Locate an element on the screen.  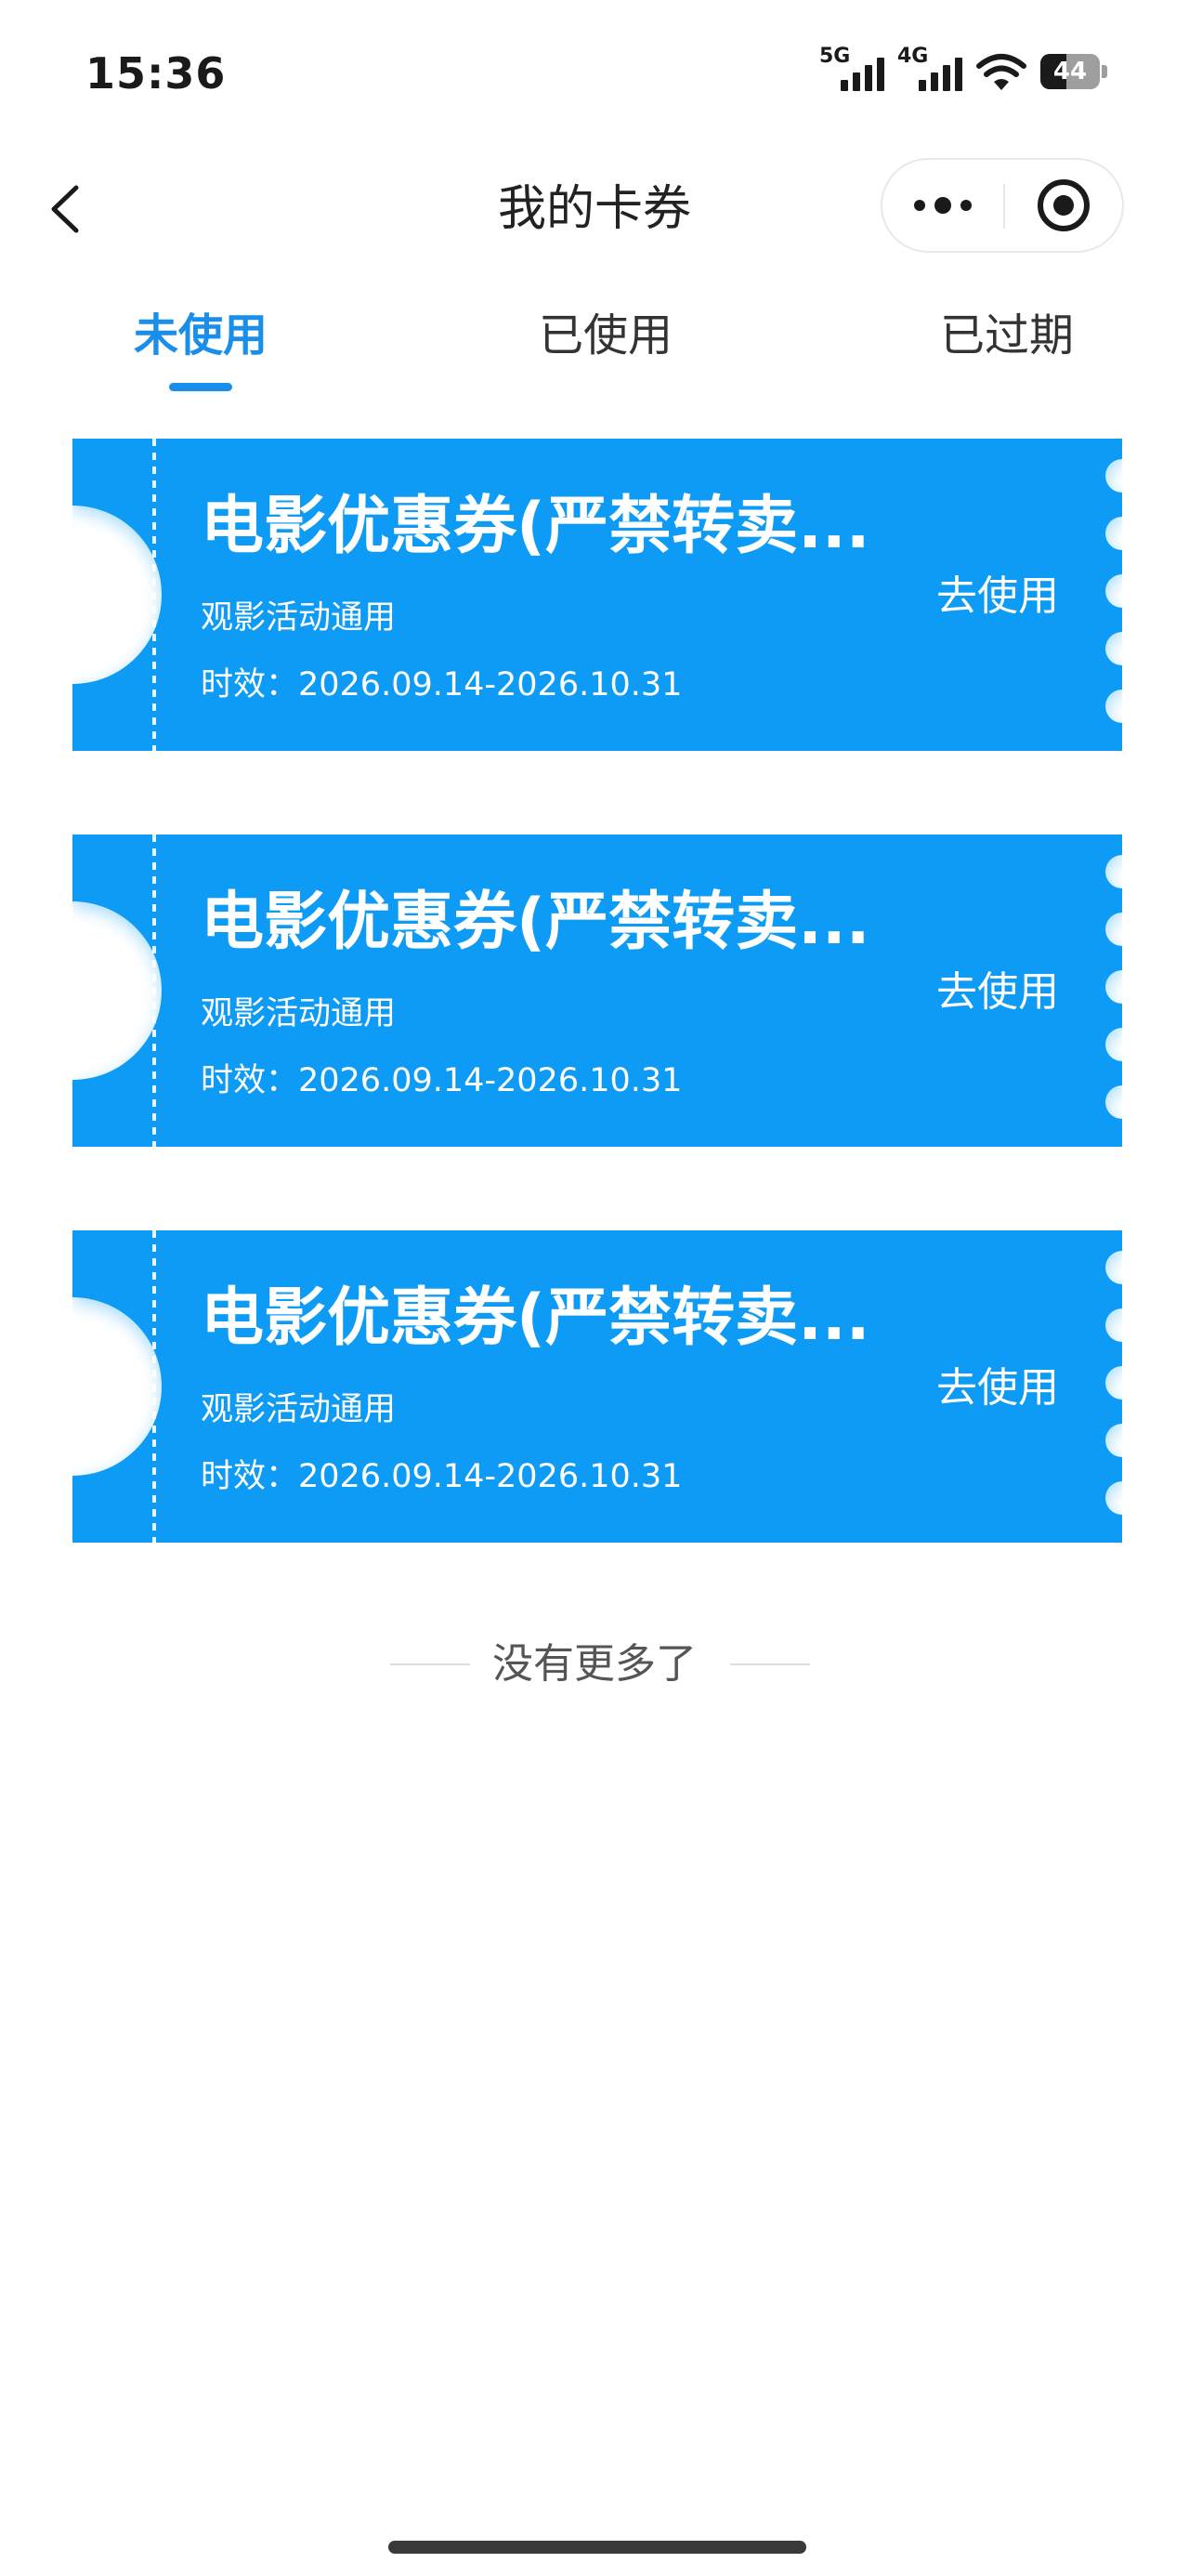
menu-capsule is located at coordinates (1002, 205).